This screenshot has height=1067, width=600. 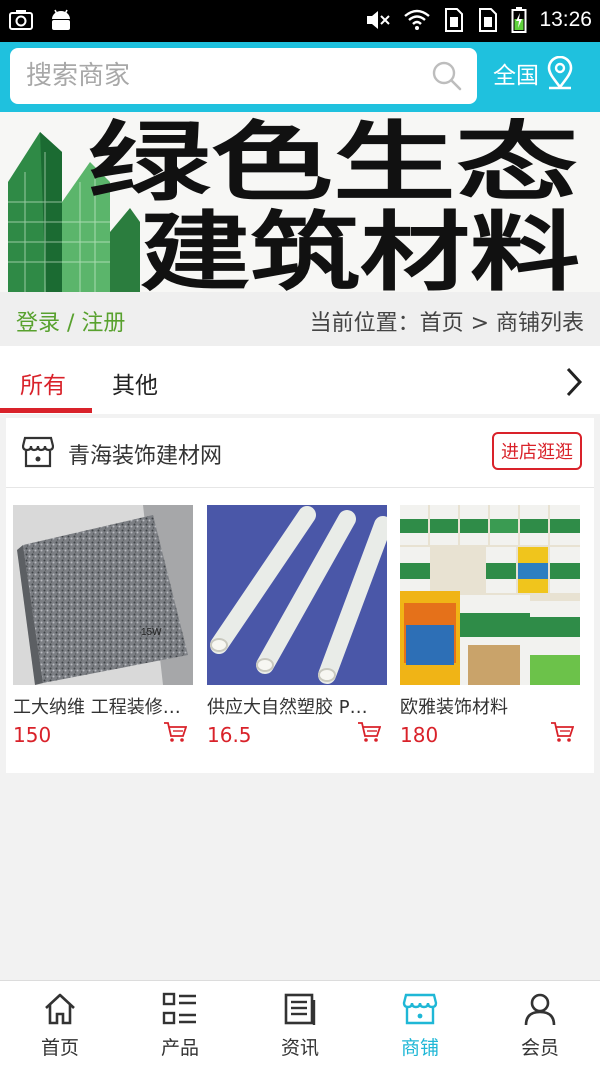 I want to click on breadcrumb-bar: 登录 / 注册 当前位置：首页 > 商铺列表, so click(x=300, y=319).